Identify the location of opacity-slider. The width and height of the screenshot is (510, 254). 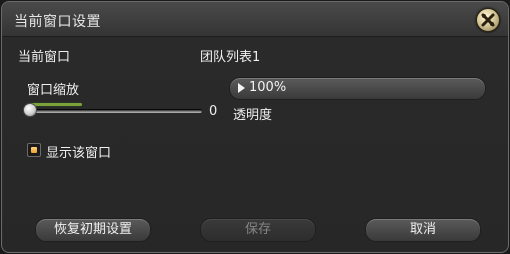
(114, 111).